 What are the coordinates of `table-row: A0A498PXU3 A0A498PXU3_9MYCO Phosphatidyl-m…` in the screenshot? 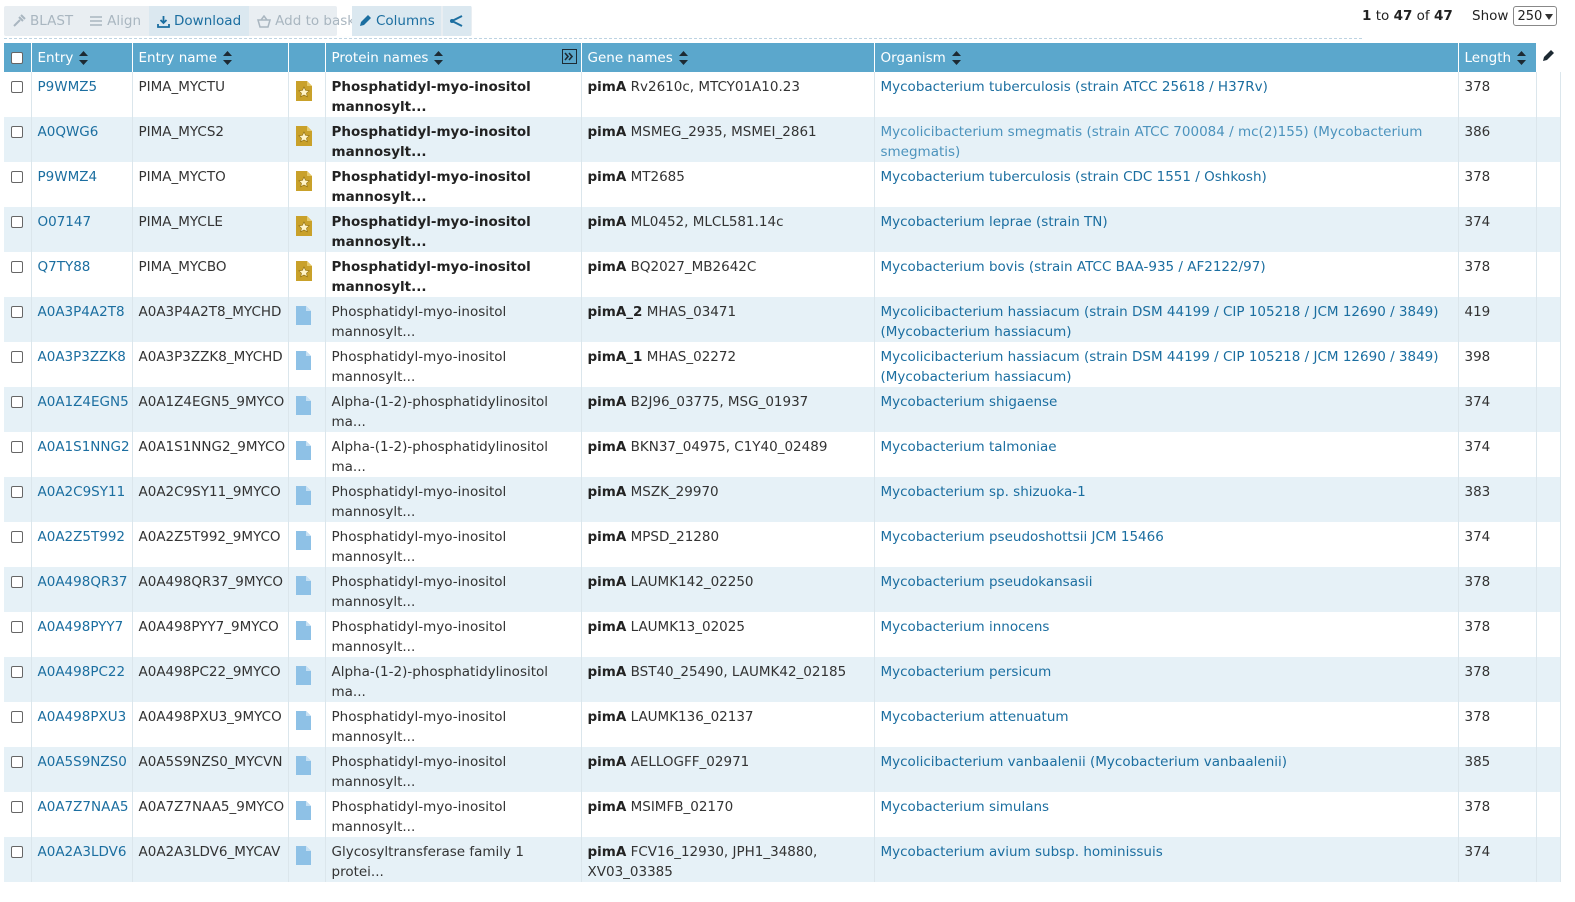 It's located at (782, 724).